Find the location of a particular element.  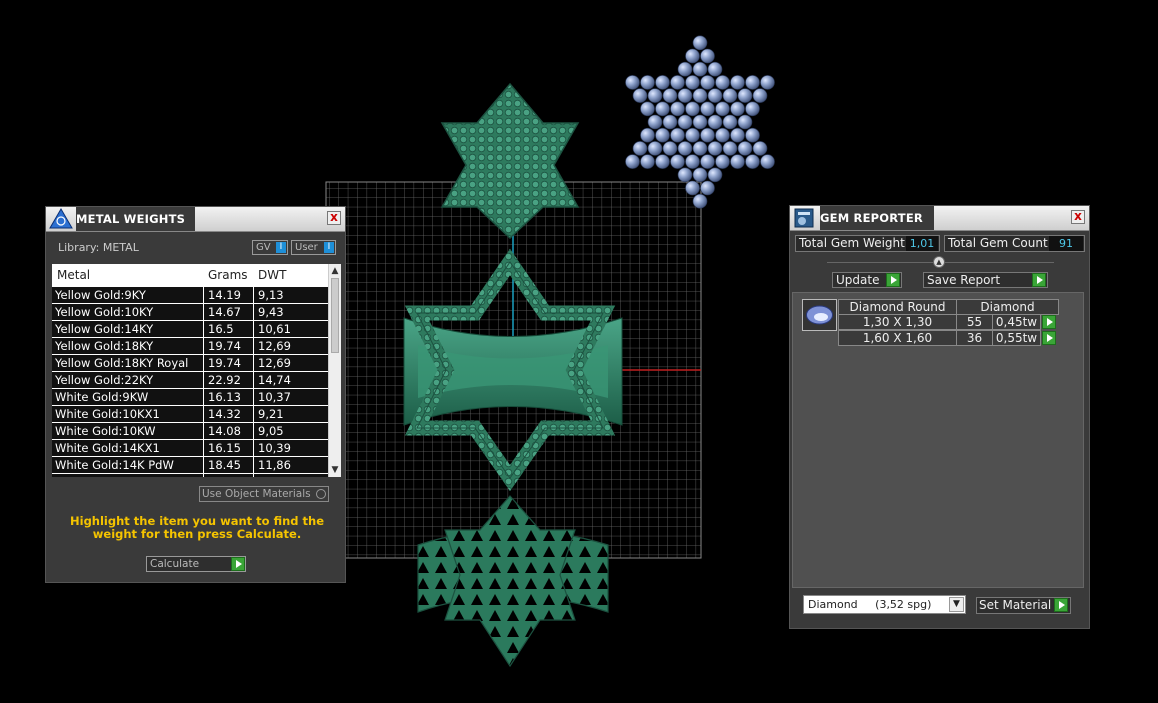

material-select: Diamond (3,52 spg) ▼ is located at coordinates (884, 604).